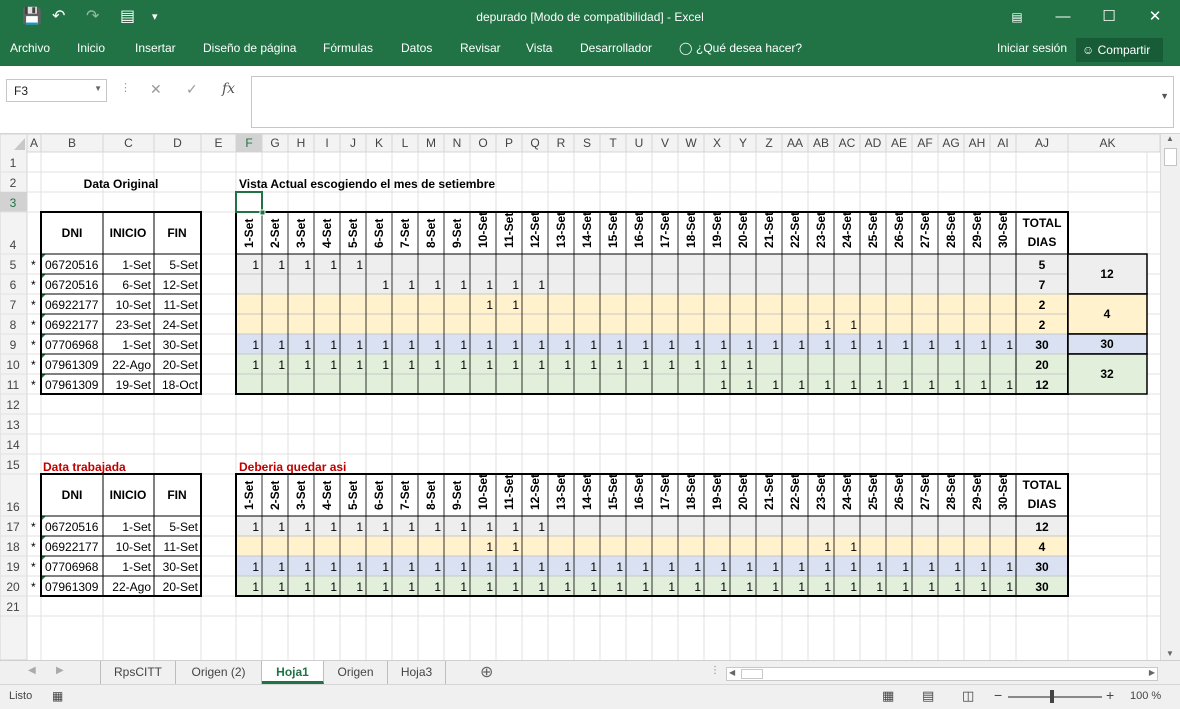  What do you see at coordinates (34, 143) in the screenshot?
I see `column-header-a: A` at bounding box center [34, 143].